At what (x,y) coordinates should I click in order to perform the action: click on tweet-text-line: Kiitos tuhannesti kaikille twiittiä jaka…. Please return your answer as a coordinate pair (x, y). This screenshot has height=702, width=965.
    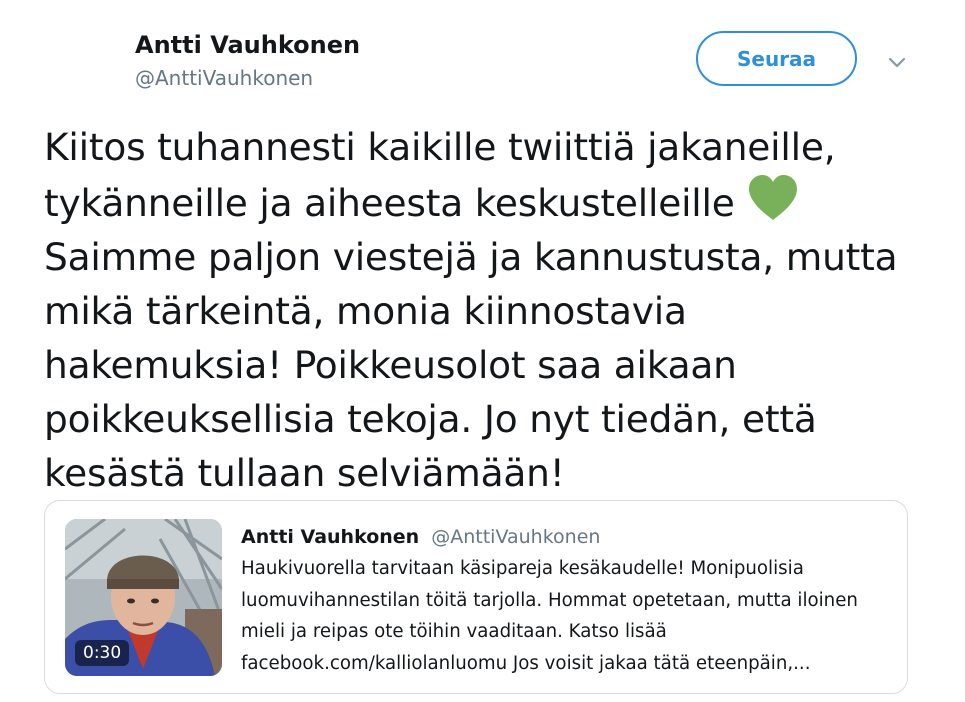
    Looking at the image, I should click on (440, 147).